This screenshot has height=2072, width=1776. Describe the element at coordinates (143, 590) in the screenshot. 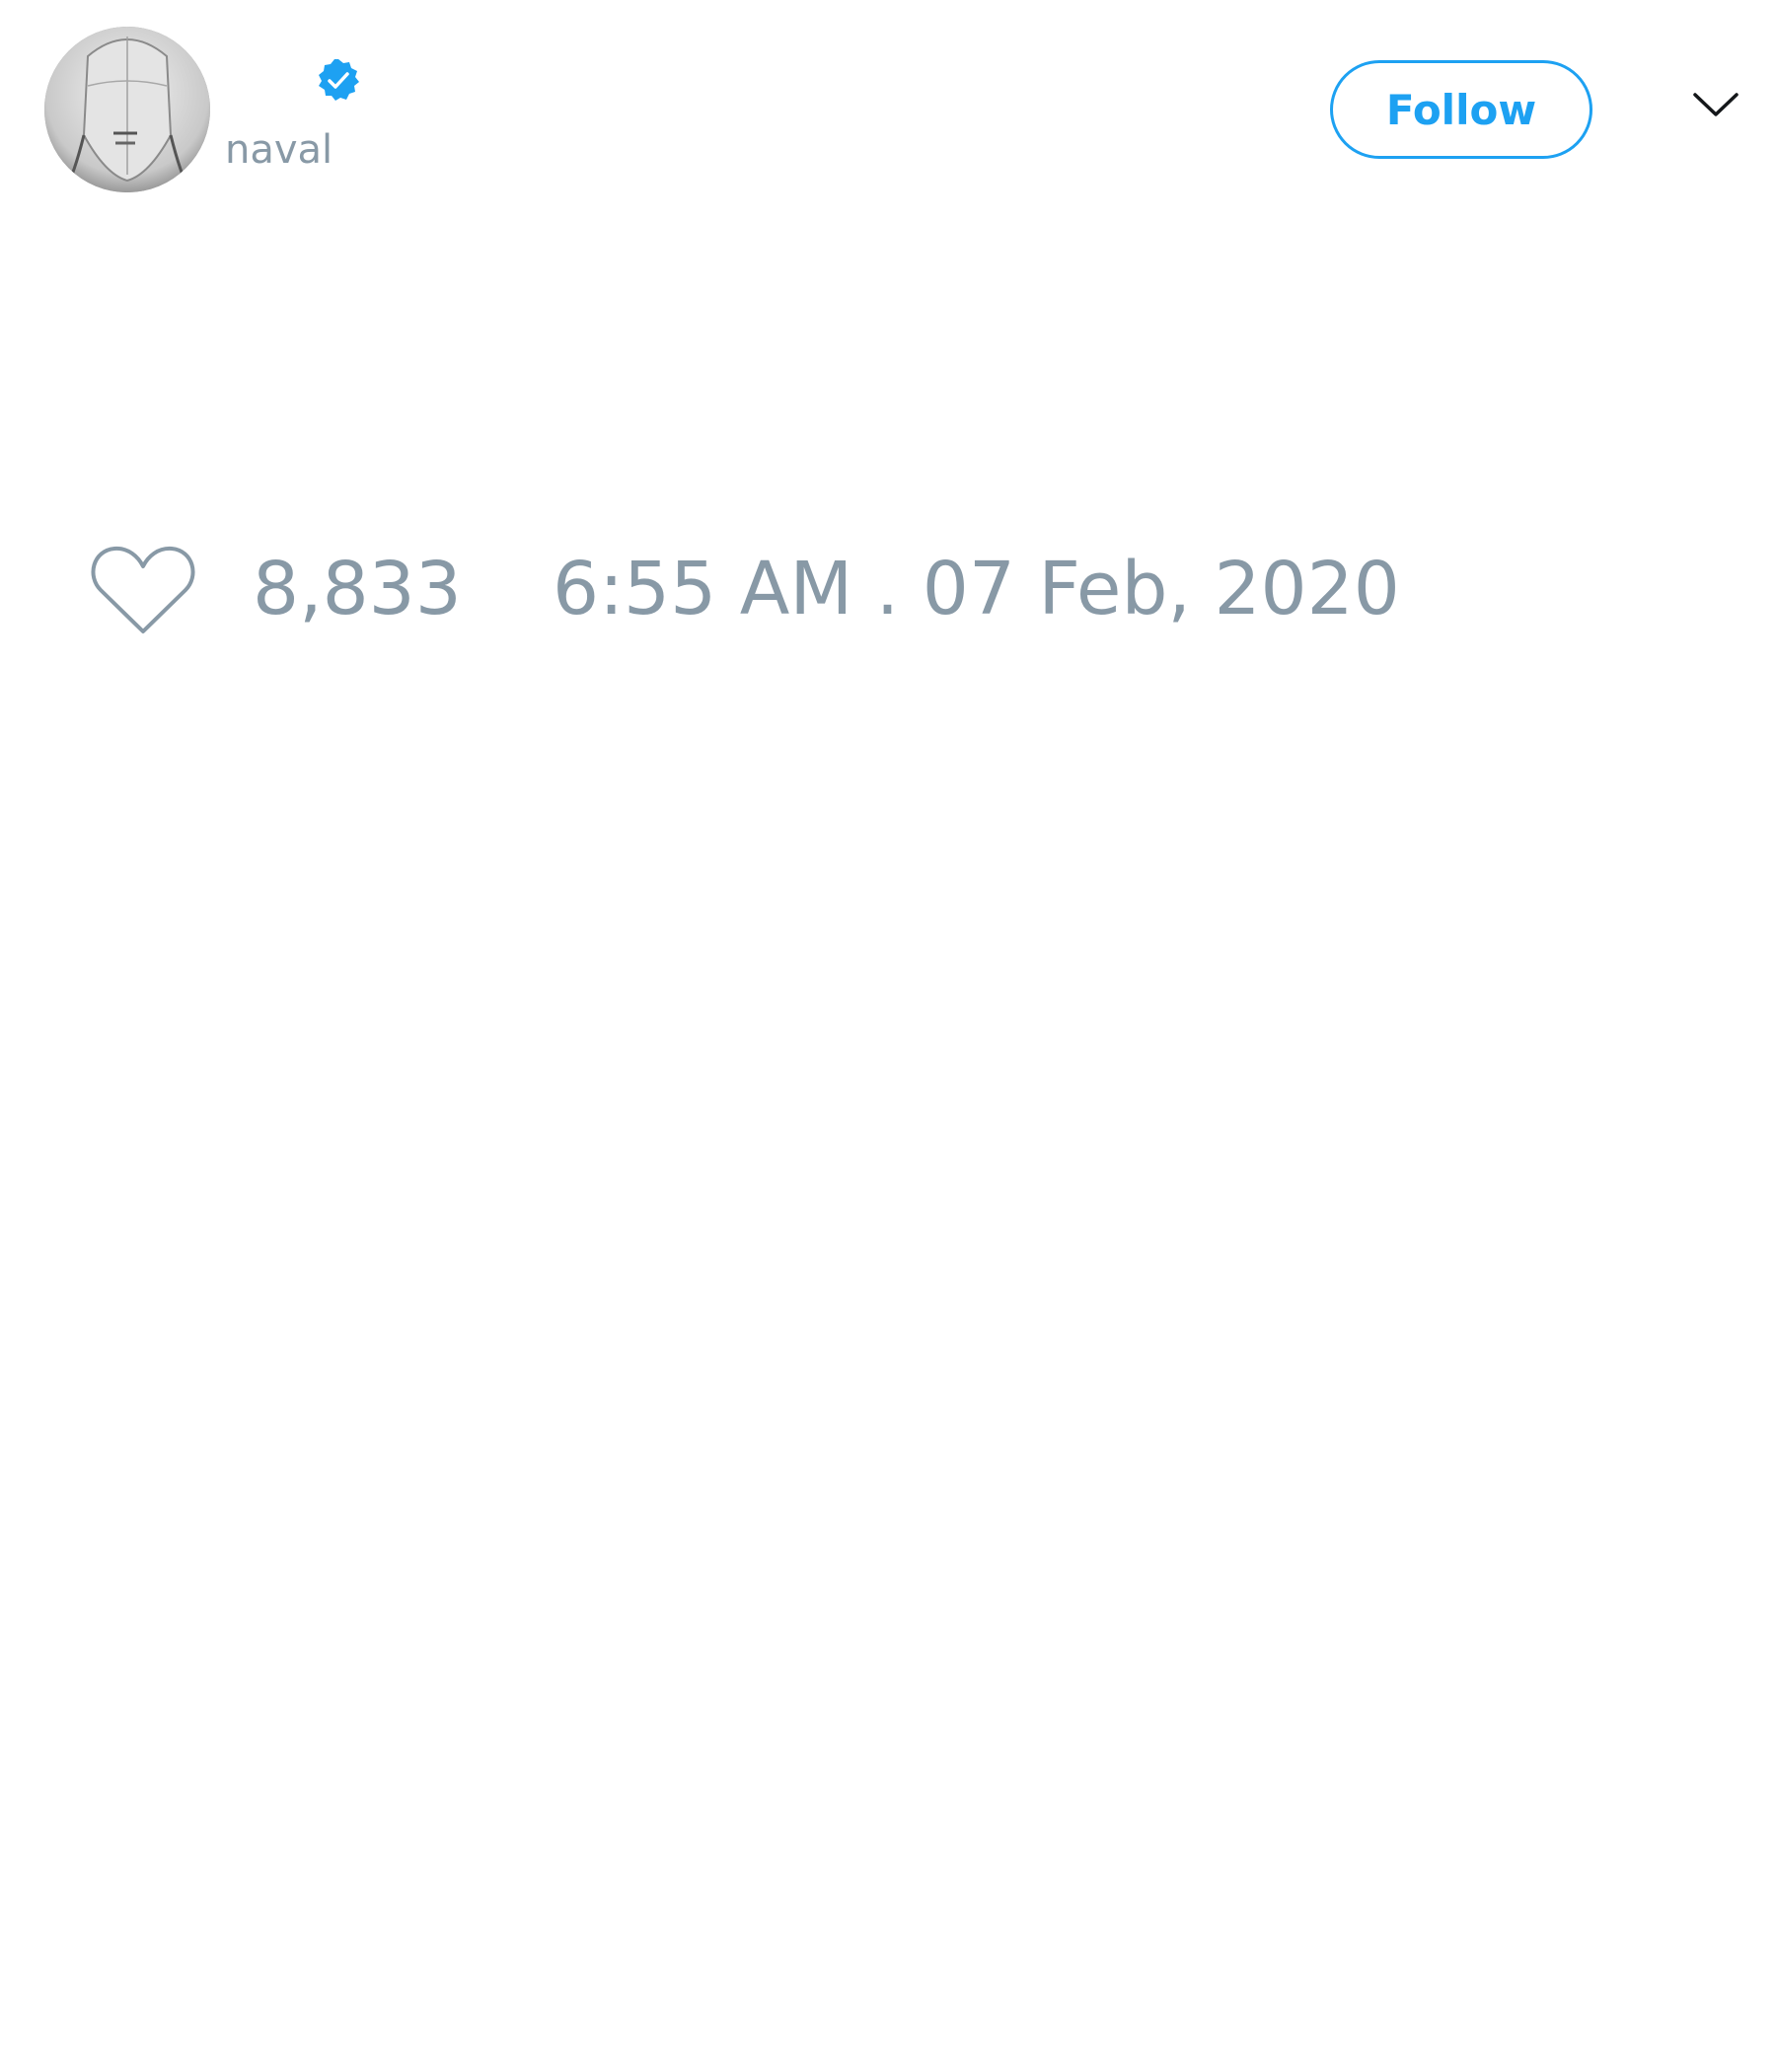

I see `heart-outline-icon` at that location.